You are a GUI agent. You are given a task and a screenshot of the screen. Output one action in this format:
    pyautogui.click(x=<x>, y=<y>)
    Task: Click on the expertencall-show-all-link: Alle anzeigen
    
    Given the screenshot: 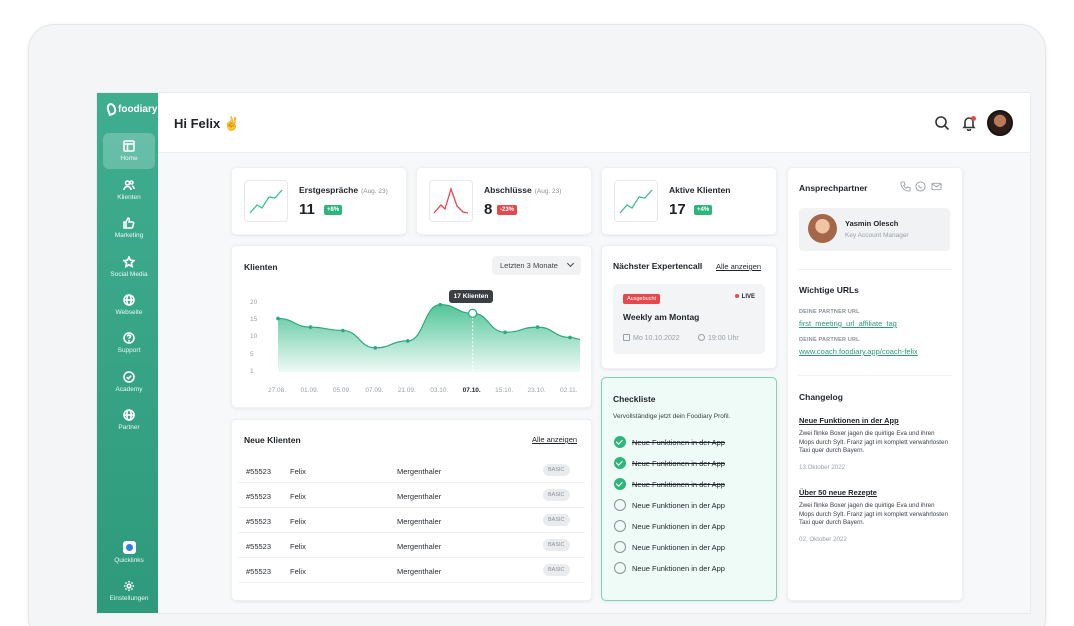 What is the action you would take?
    pyautogui.click(x=738, y=266)
    